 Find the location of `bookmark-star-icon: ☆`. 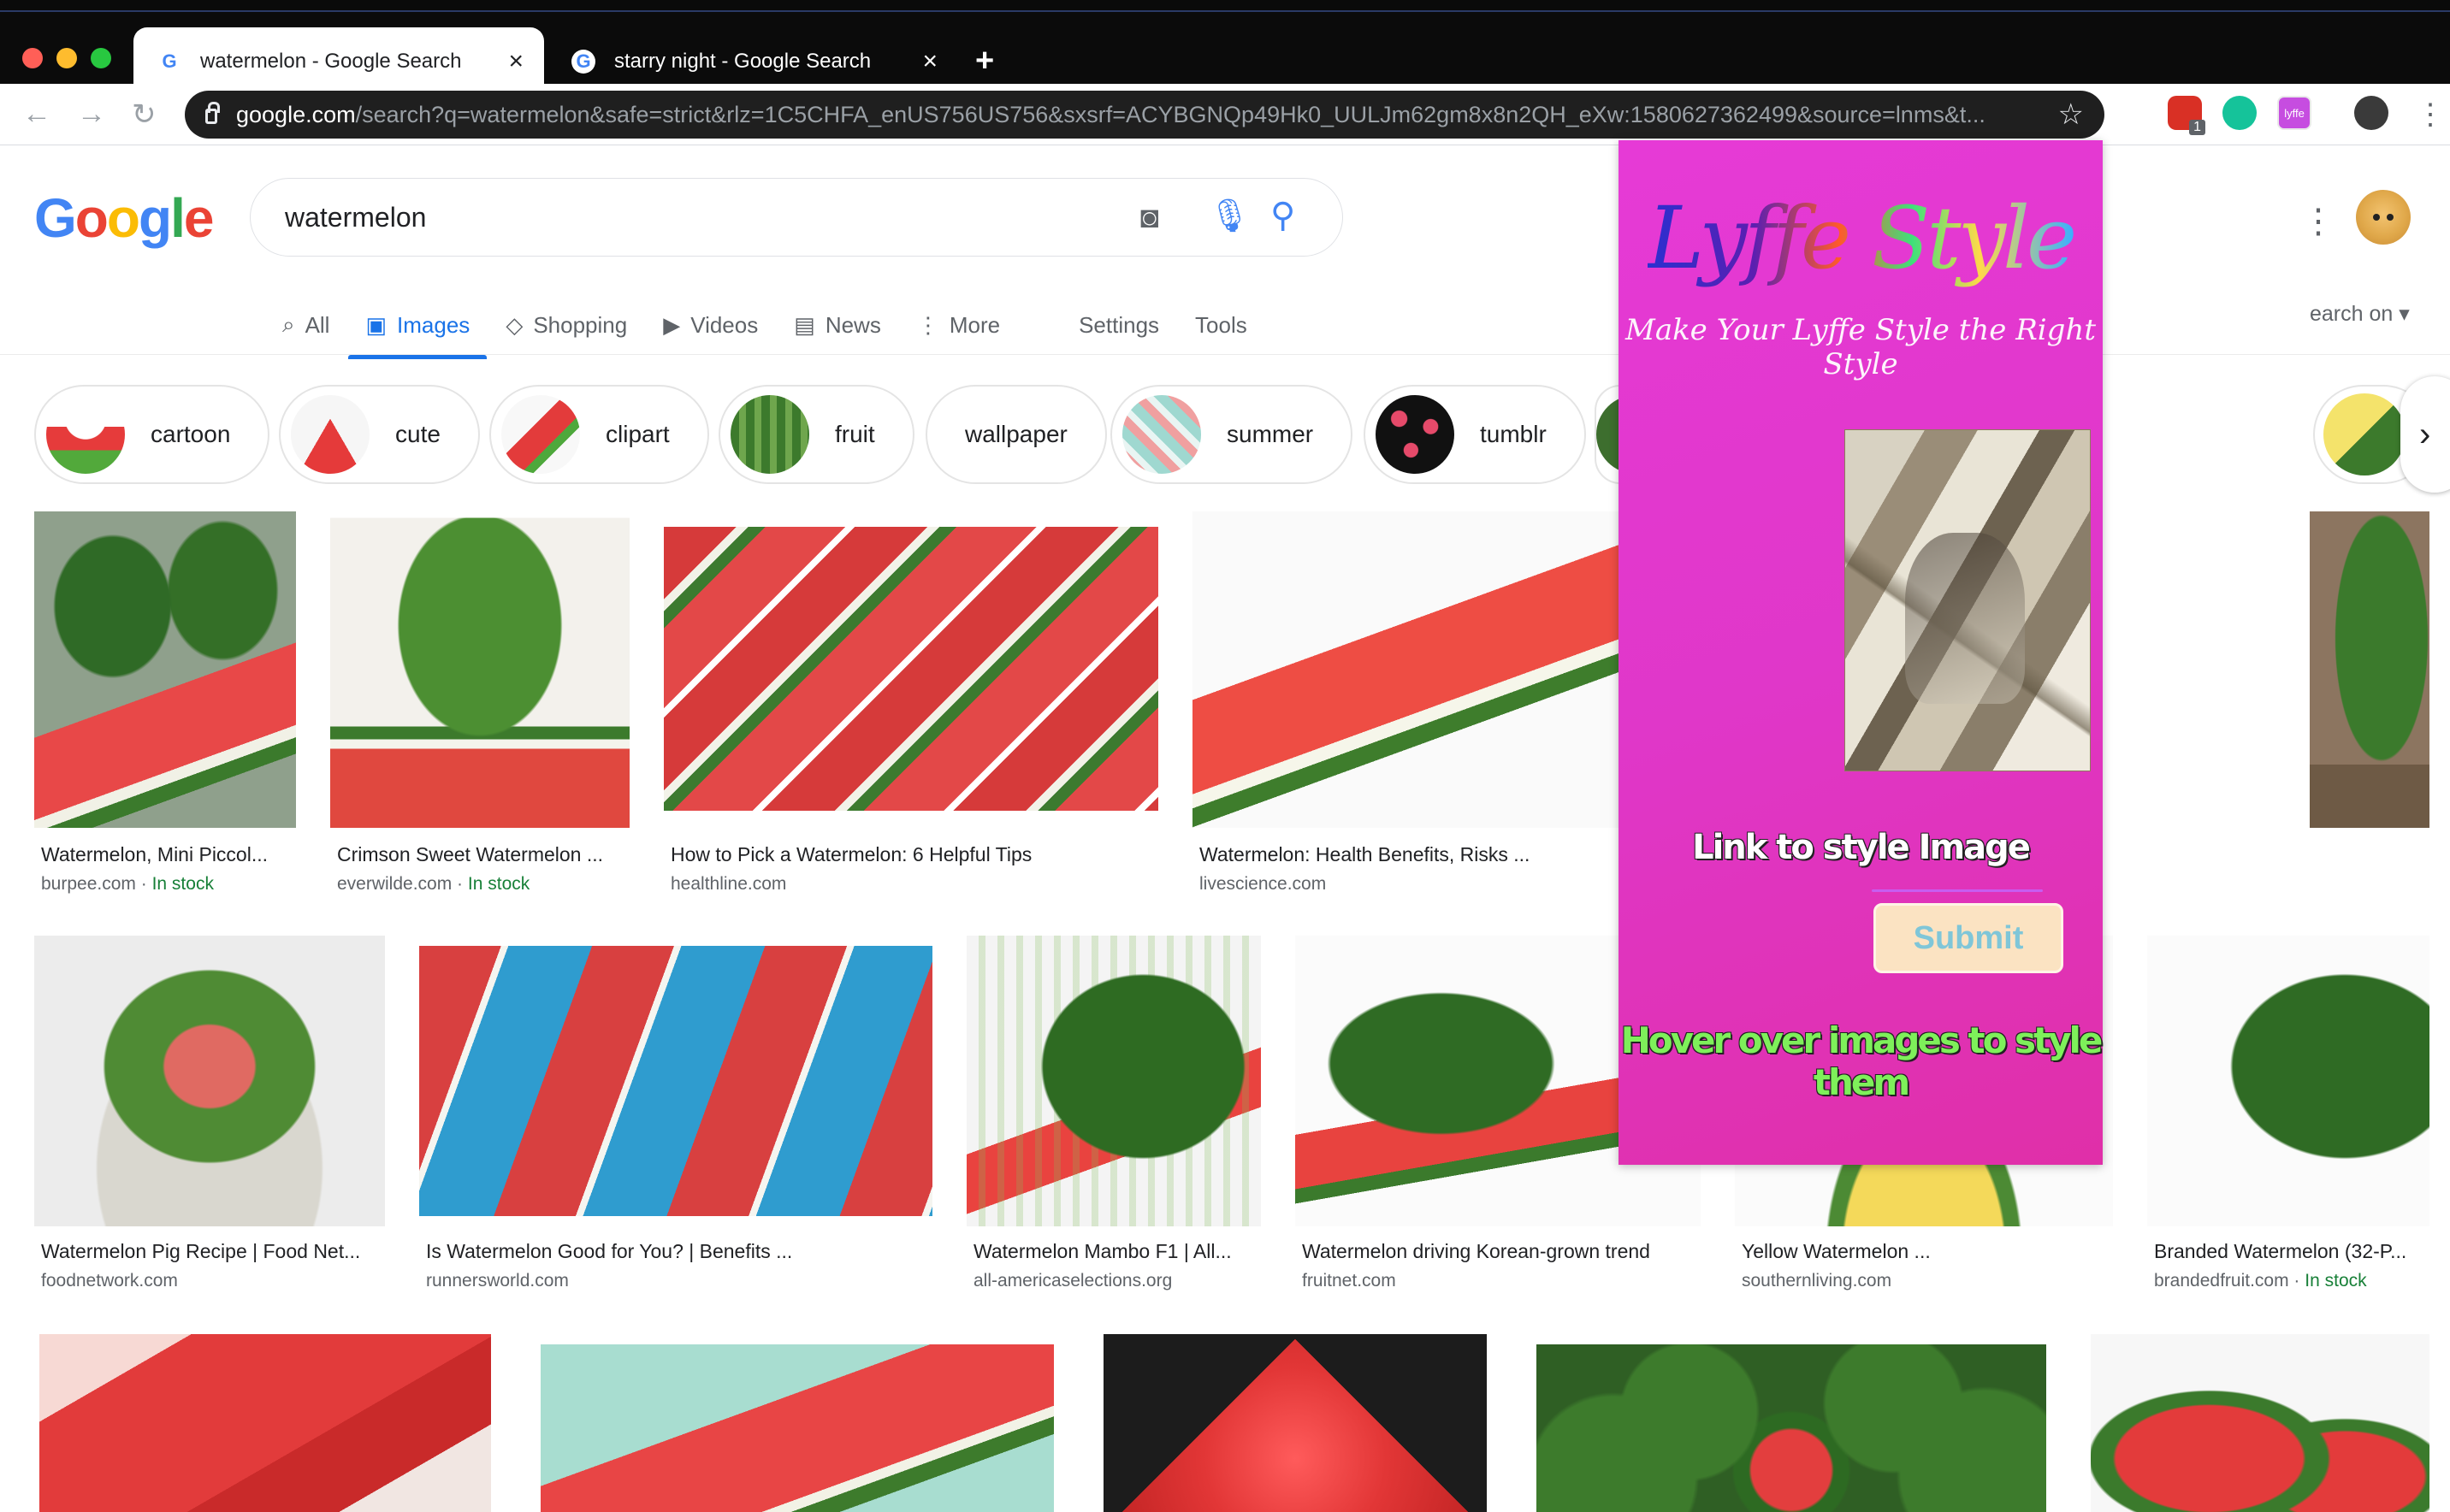

bookmark-star-icon: ☆ is located at coordinates (2071, 114).